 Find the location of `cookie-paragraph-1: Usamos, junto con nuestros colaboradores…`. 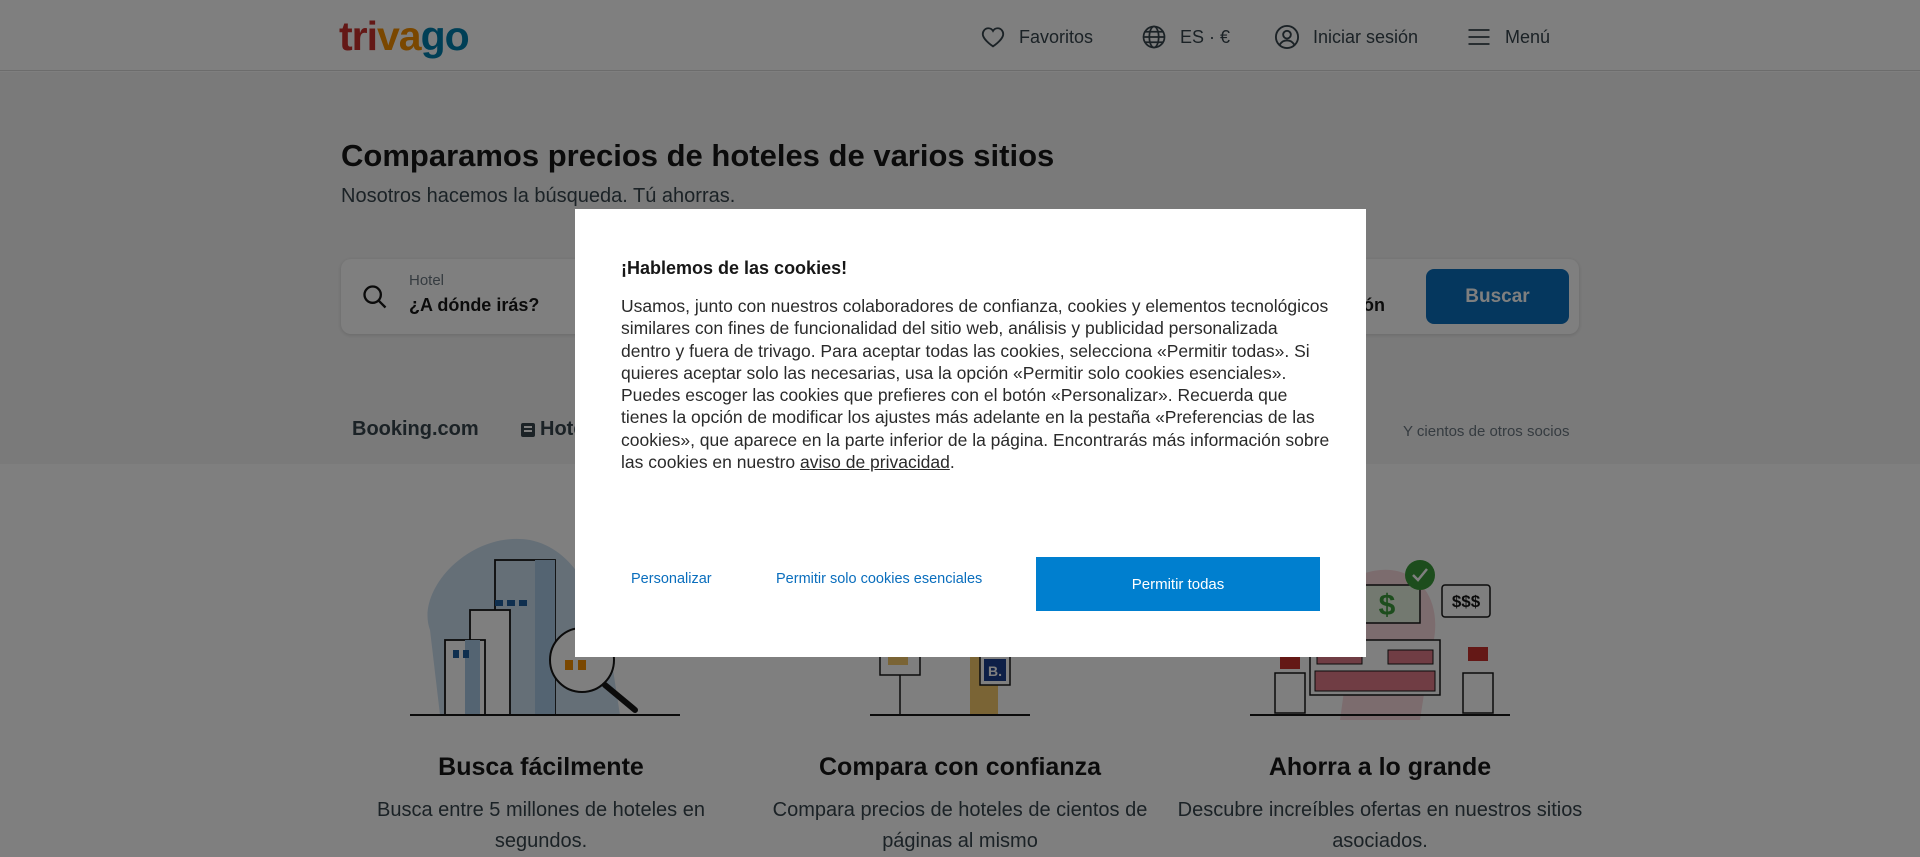

cookie-paragraph-1: Usamos, junto con nuestros colaboradores… is located at coordinates (975, 339).